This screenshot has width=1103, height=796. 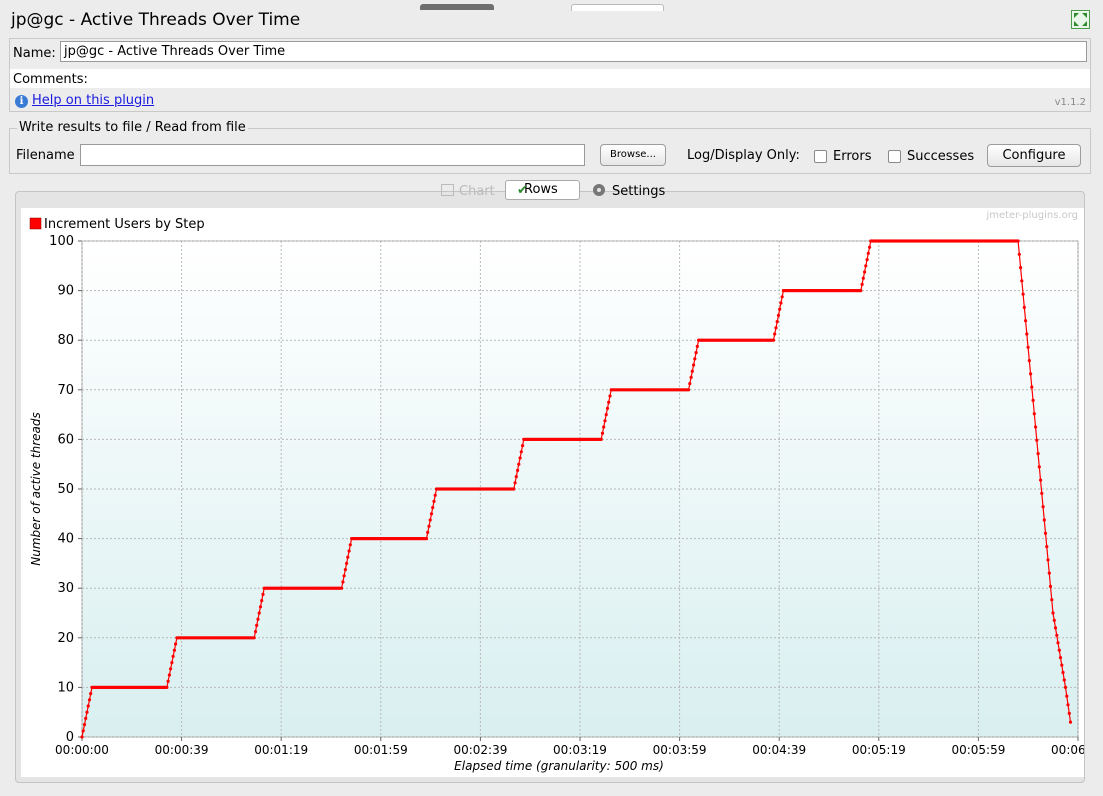 What do you see at coordinates (1031, 215) in the screenshot?
I see `watermark: jmeter-plugins.org` at bounding box center [1031, 215].